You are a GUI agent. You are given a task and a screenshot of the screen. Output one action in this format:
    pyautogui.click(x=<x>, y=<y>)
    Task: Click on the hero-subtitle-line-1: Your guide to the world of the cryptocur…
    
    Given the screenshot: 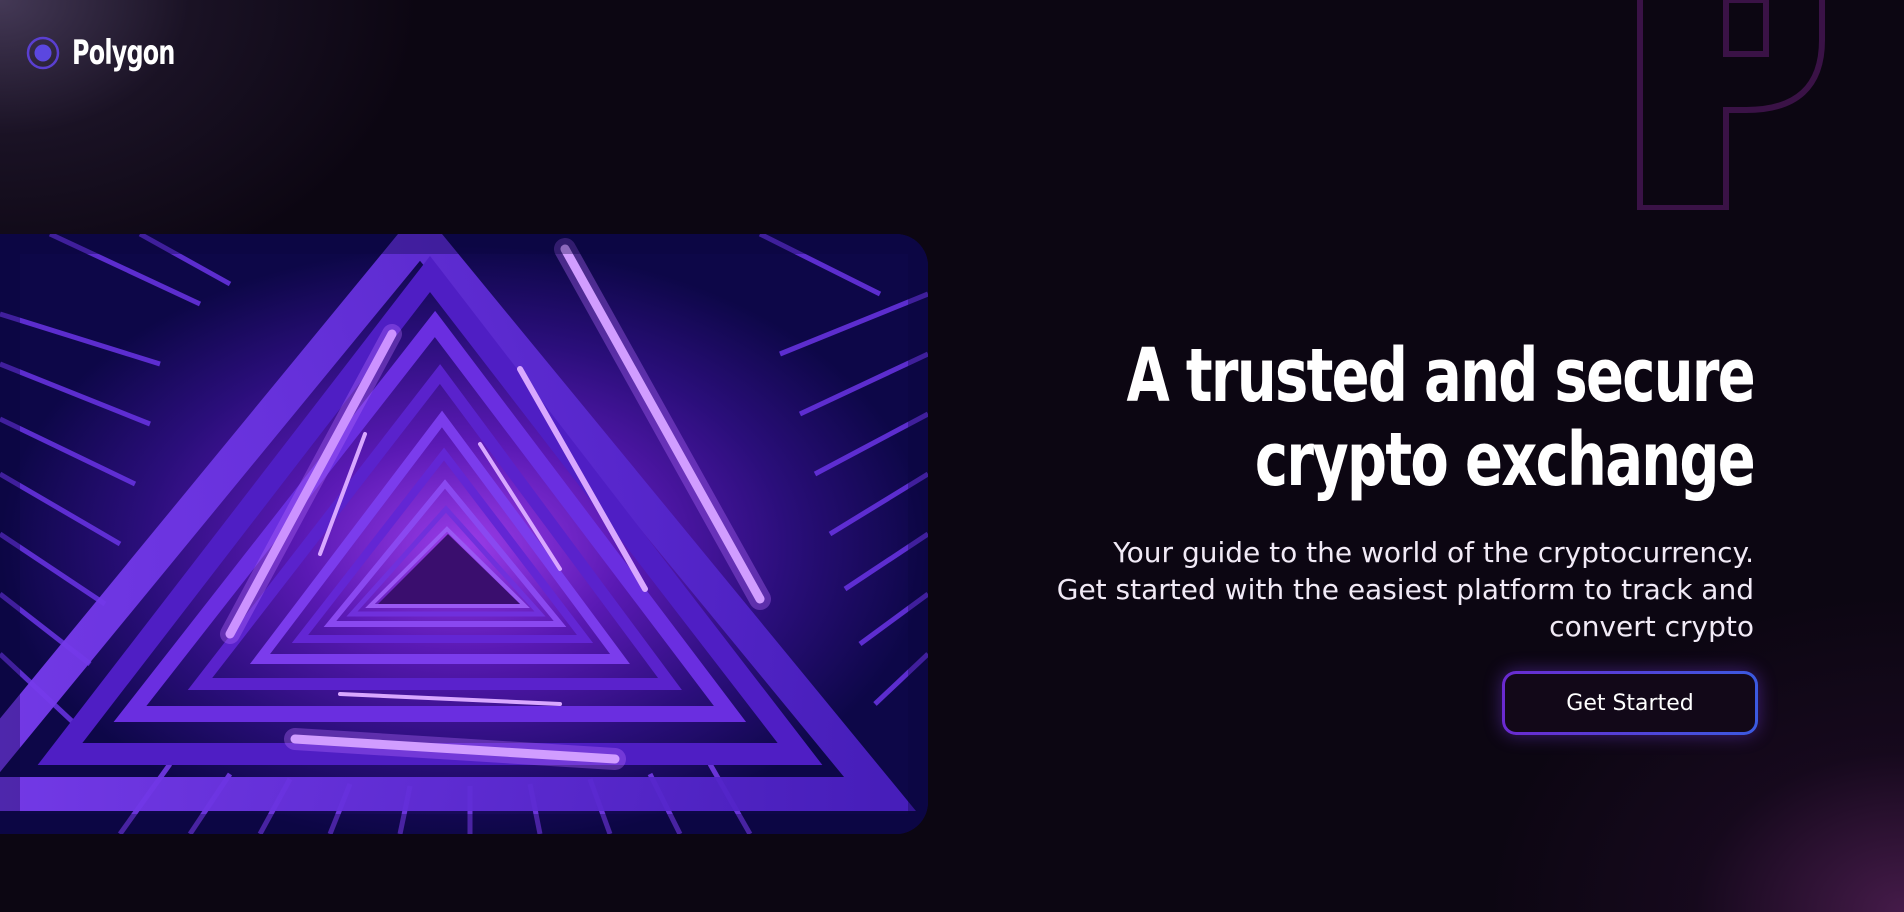 What is the action you would take?
    pyautogui.click(x=1433, y=552)
    